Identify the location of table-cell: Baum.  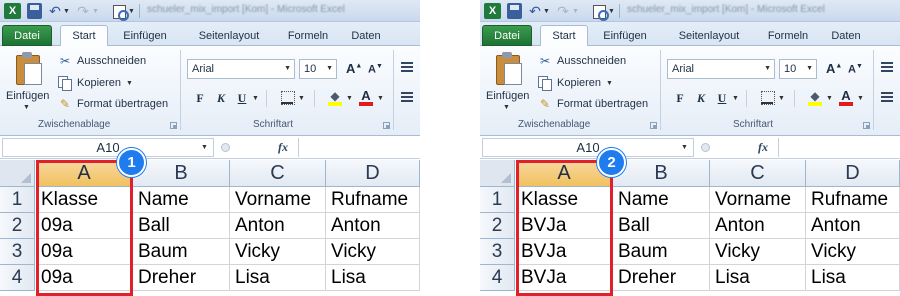
(661, 252).